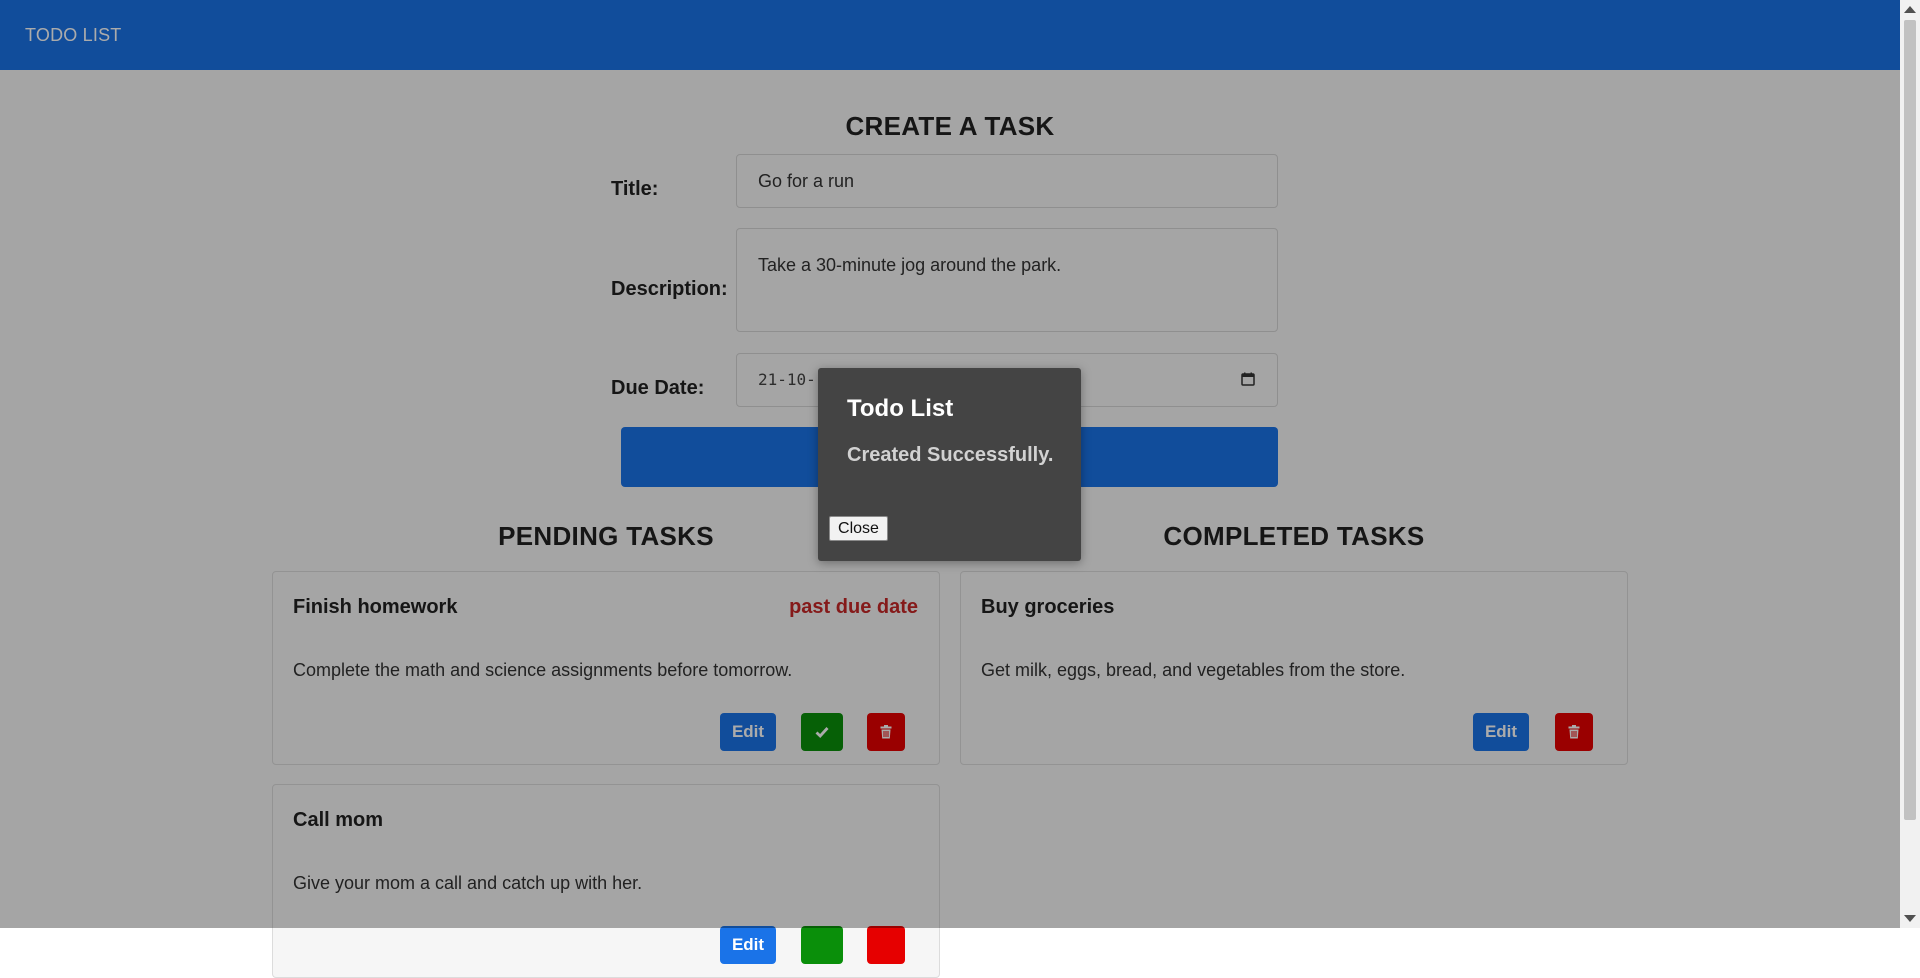 The height and width of the screenshot is (978, 1920). I want to click on scroll-up-arrow-icon, so click(1910, 9).